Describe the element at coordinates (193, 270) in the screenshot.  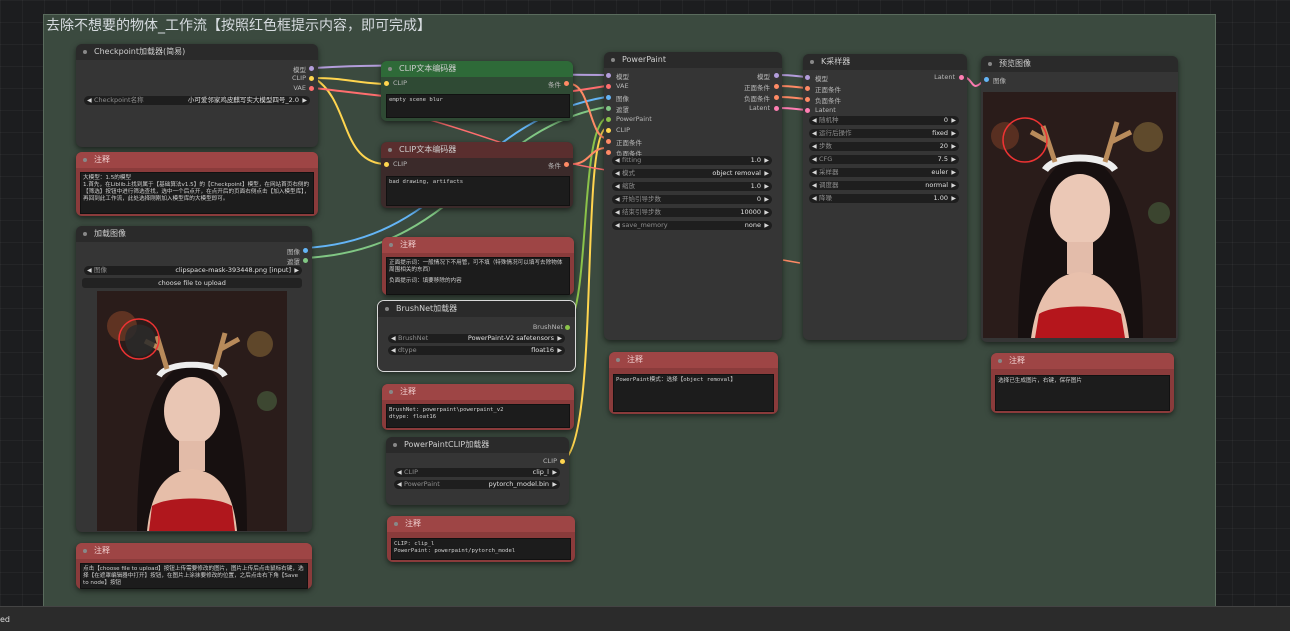
I see `image-file-select: ◀ 图像 clipspace-mask-393448.png [input] ▶` at that location.